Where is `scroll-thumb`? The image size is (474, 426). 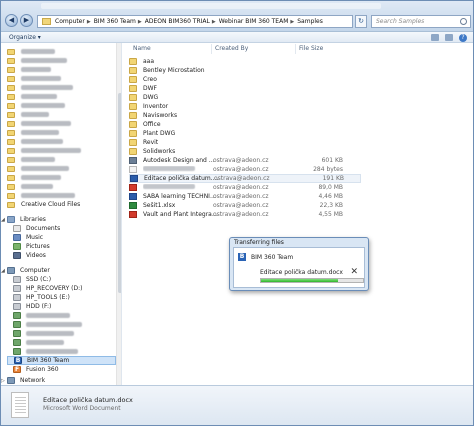
scroll-thumb is located at coordinates (119, 193).